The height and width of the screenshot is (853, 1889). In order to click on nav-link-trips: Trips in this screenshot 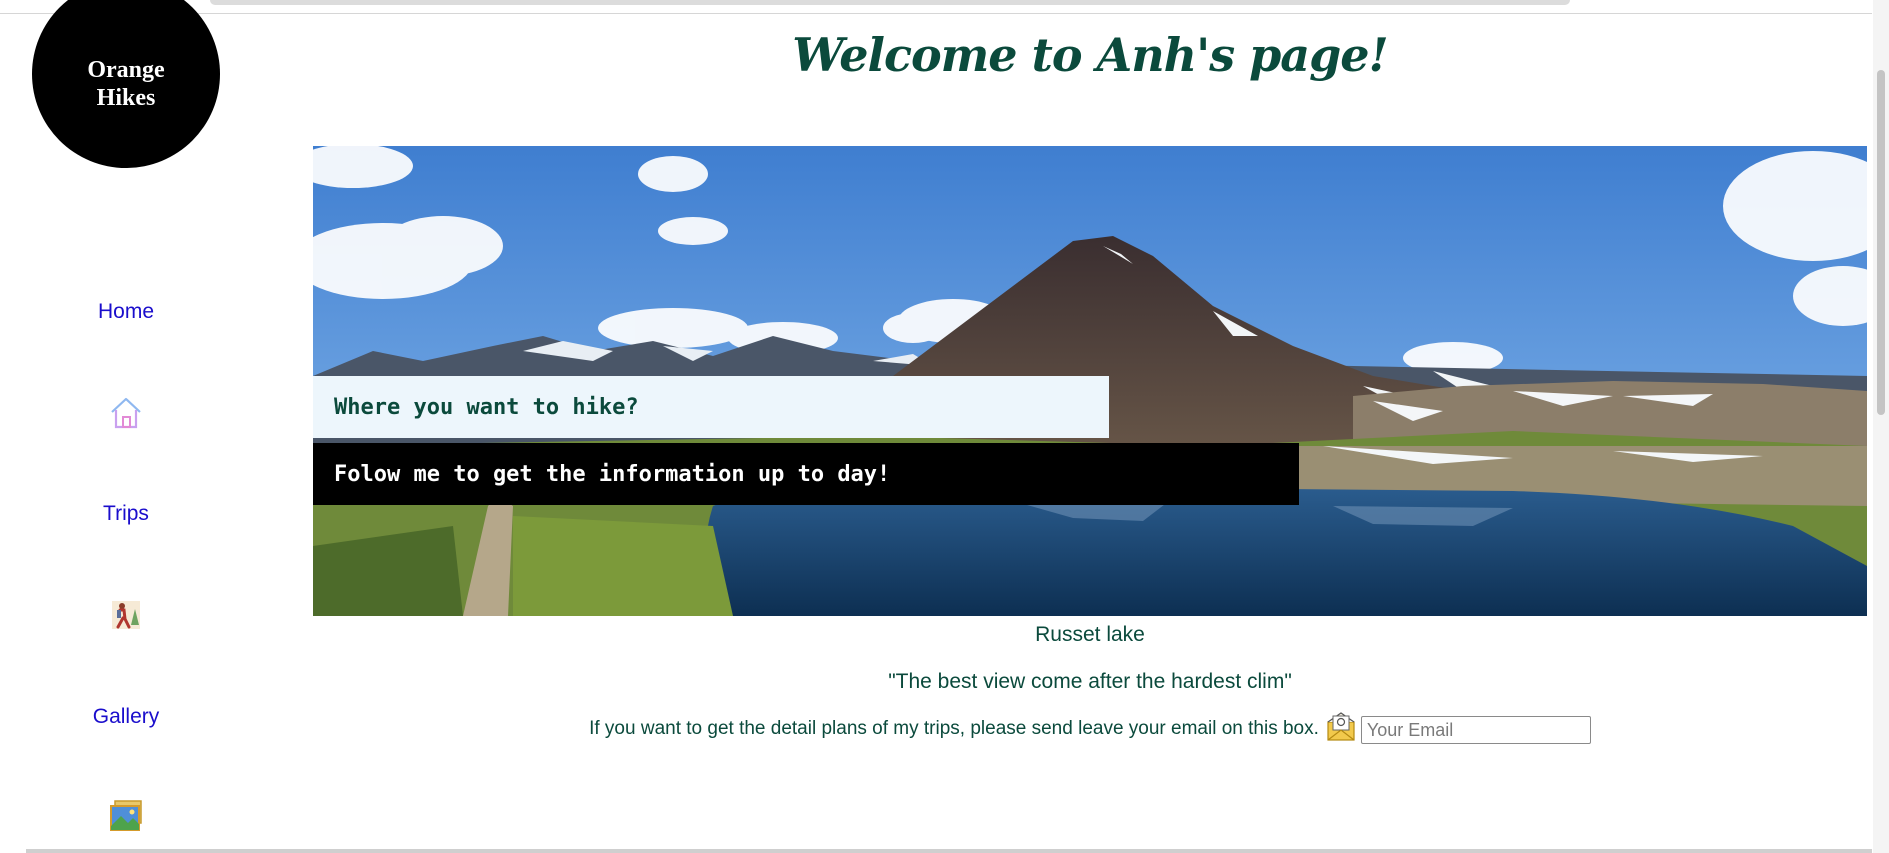, I will do `click(126, 514)`.